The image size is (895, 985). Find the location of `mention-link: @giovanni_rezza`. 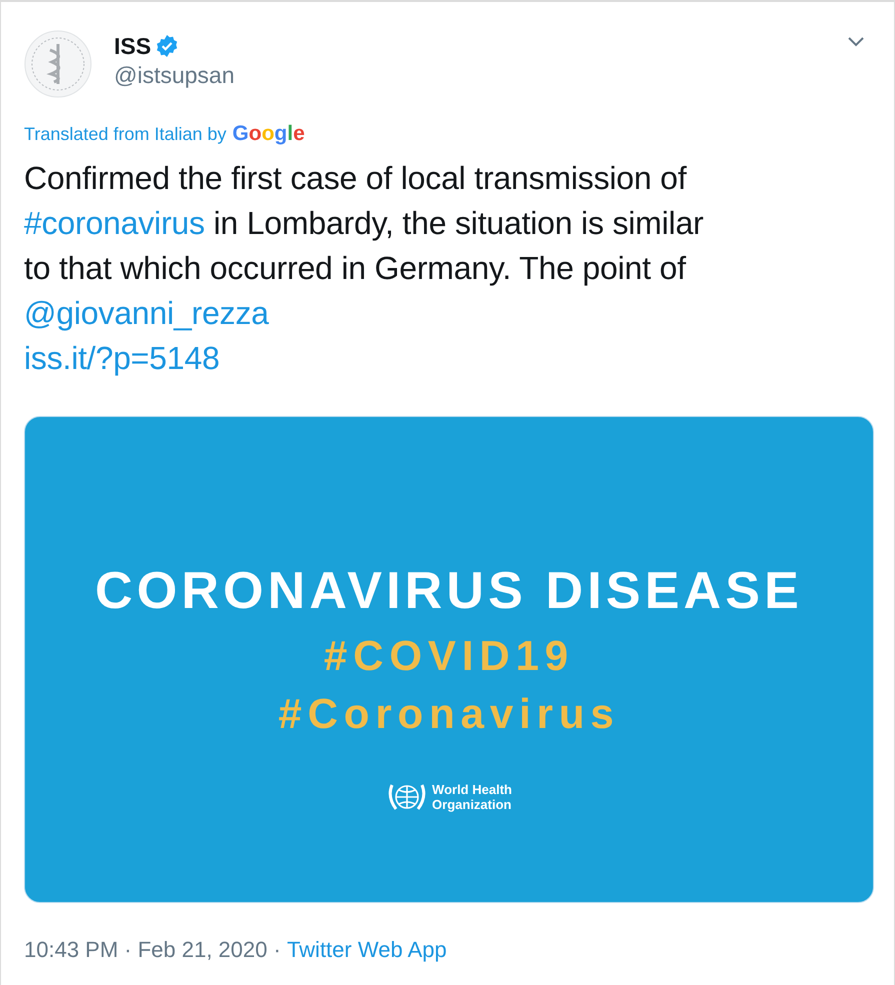

mention-link: @giovanni_rezza is located at coordinates (146, 312).